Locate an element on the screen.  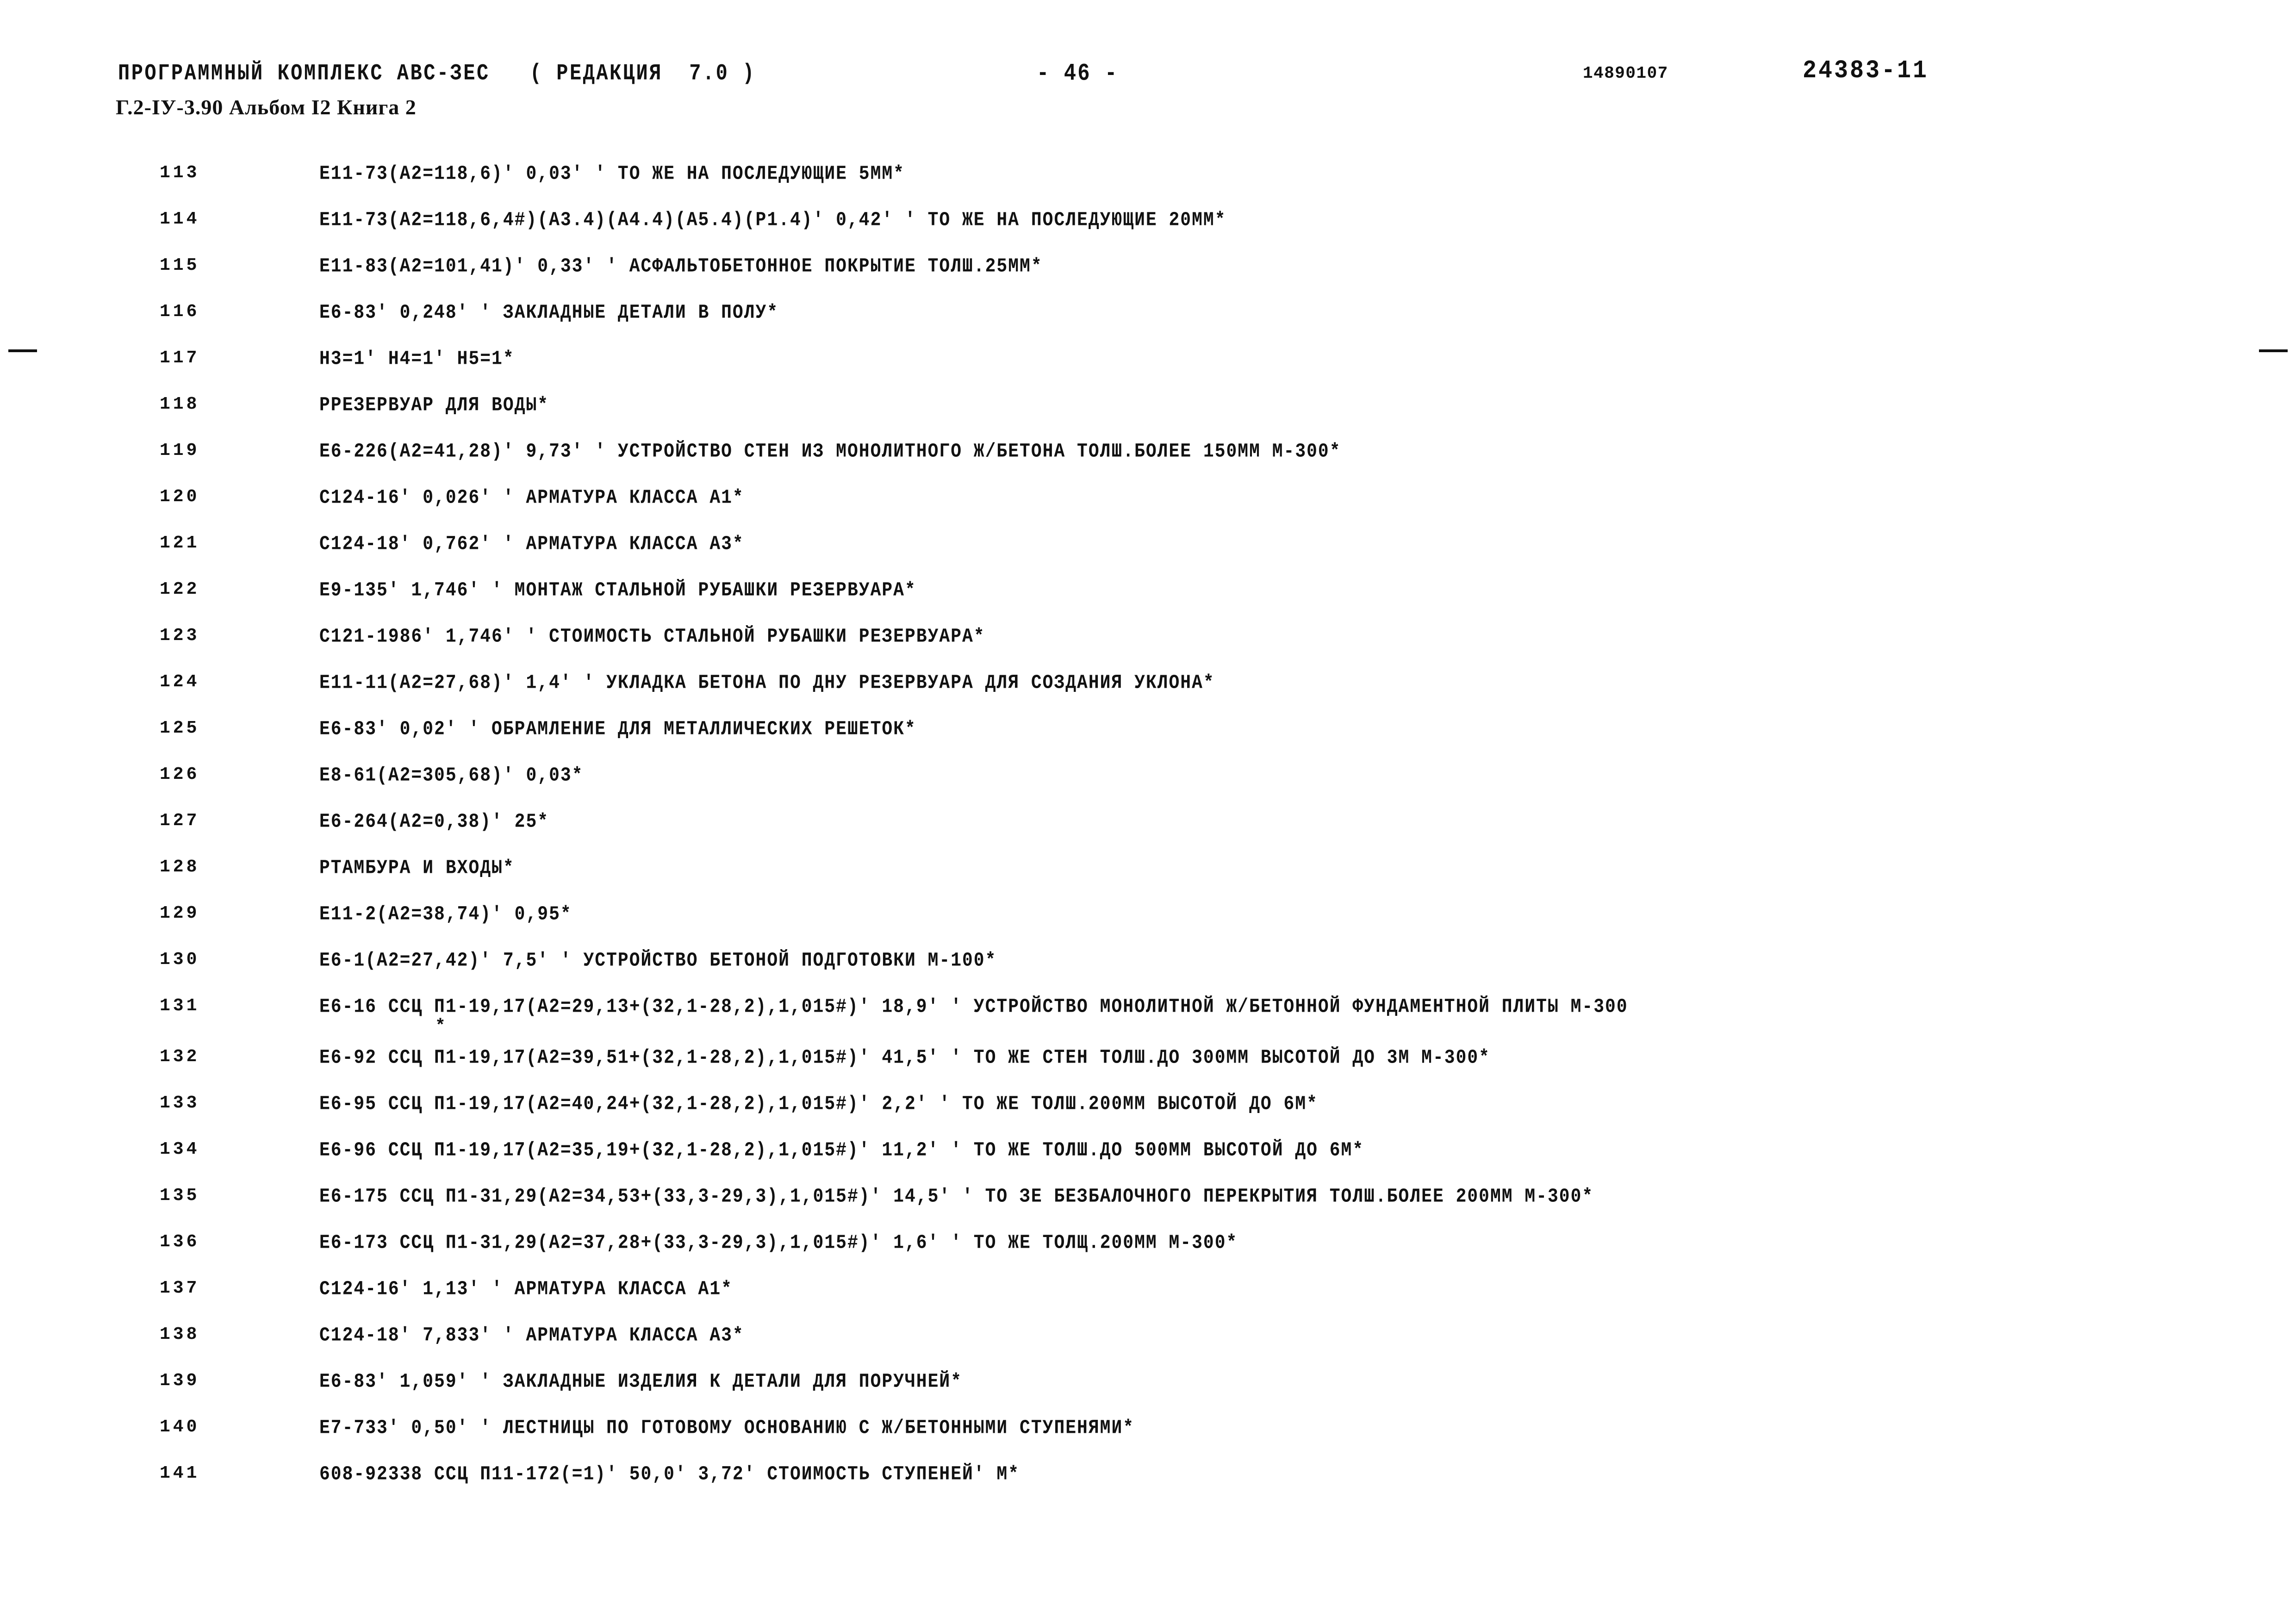
row-line-number: 119 is located at coordinates (180, 450).